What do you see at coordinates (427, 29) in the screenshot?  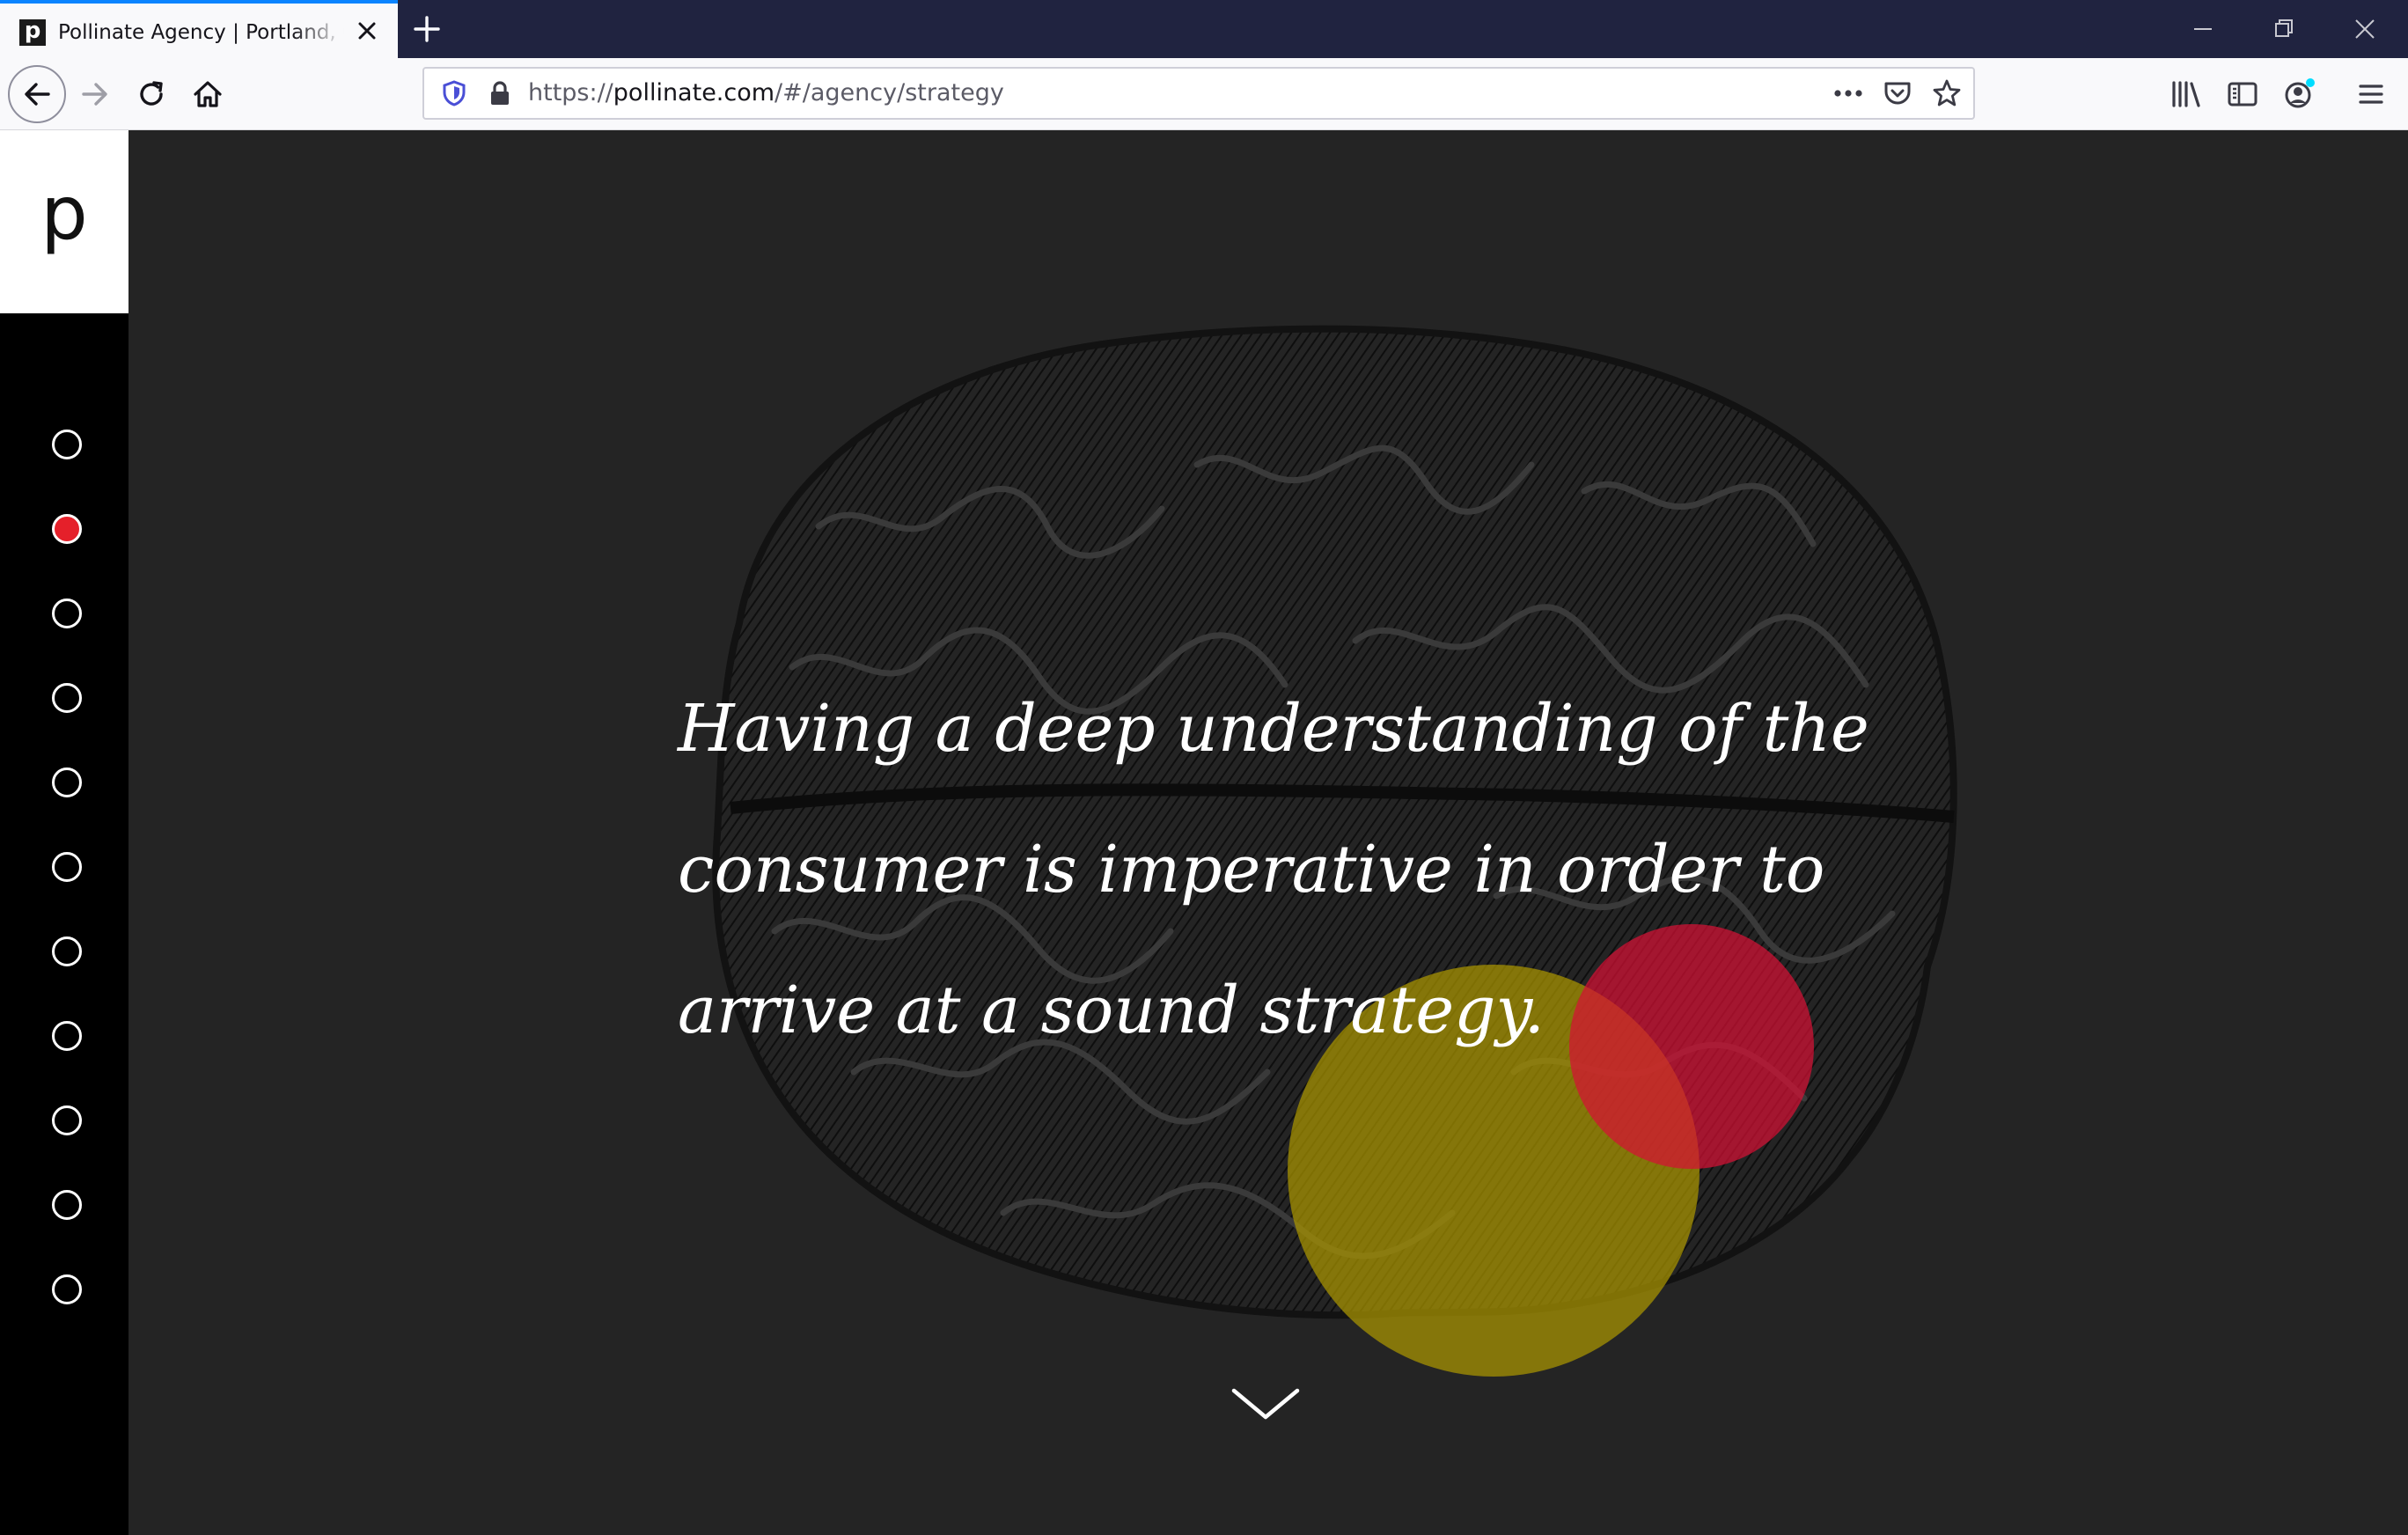 I see `new-tab-icon` at bounding box center [427, 29].